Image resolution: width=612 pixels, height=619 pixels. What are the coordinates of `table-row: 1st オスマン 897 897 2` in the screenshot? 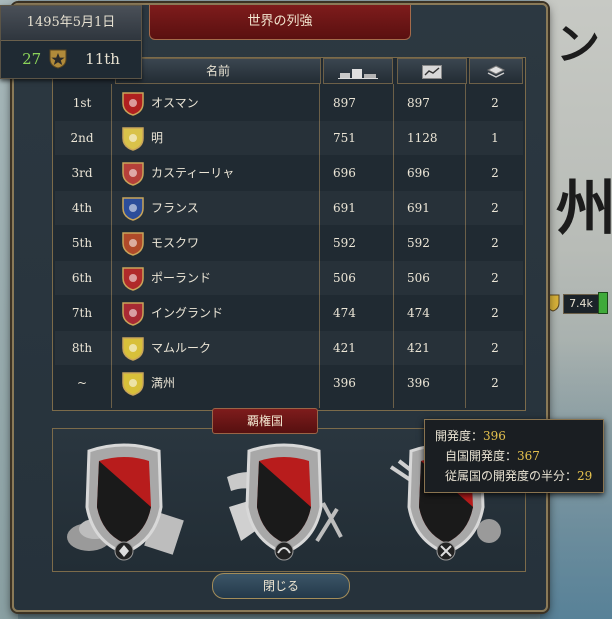 It's located at (289, 103).